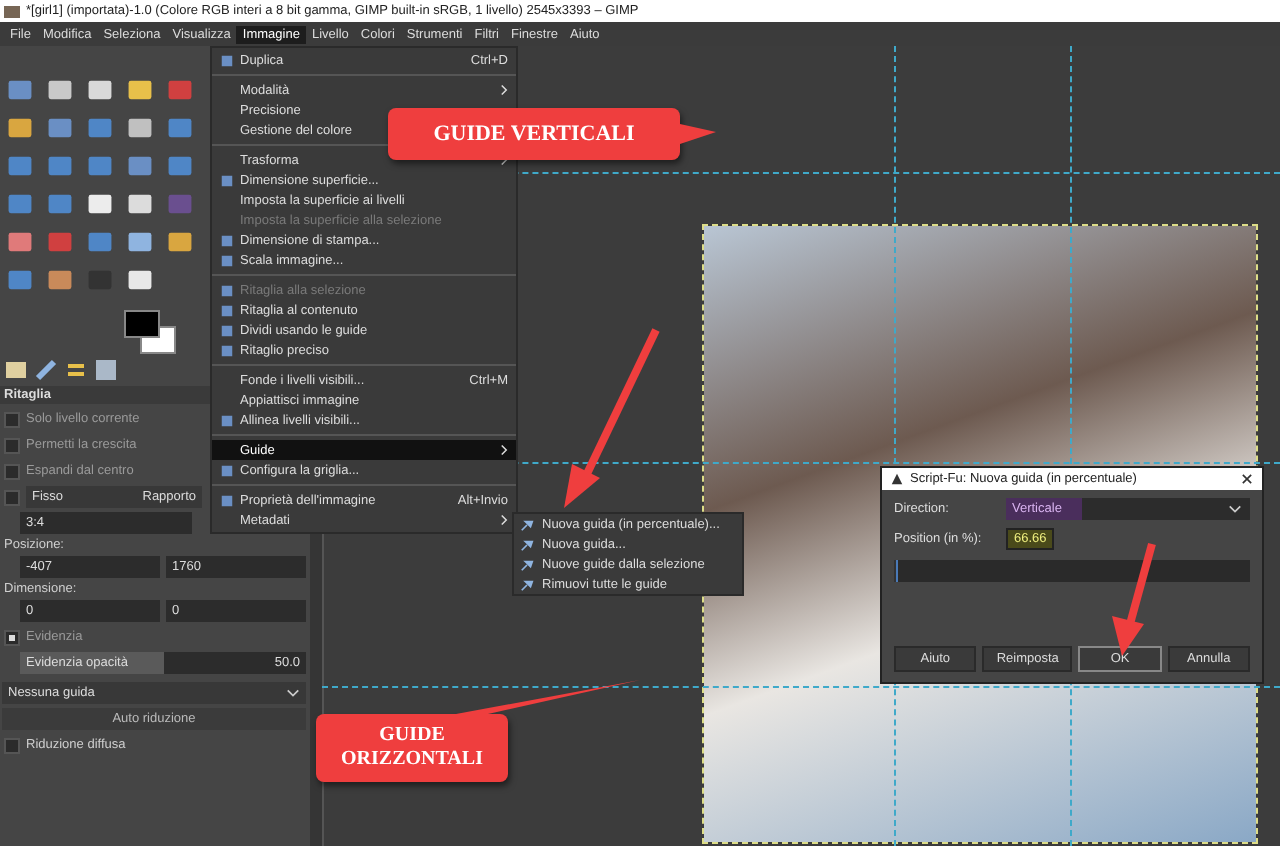 The height and width of the screenshot is (846, 1280). I want to click on callout-tail, so click(698, 134).